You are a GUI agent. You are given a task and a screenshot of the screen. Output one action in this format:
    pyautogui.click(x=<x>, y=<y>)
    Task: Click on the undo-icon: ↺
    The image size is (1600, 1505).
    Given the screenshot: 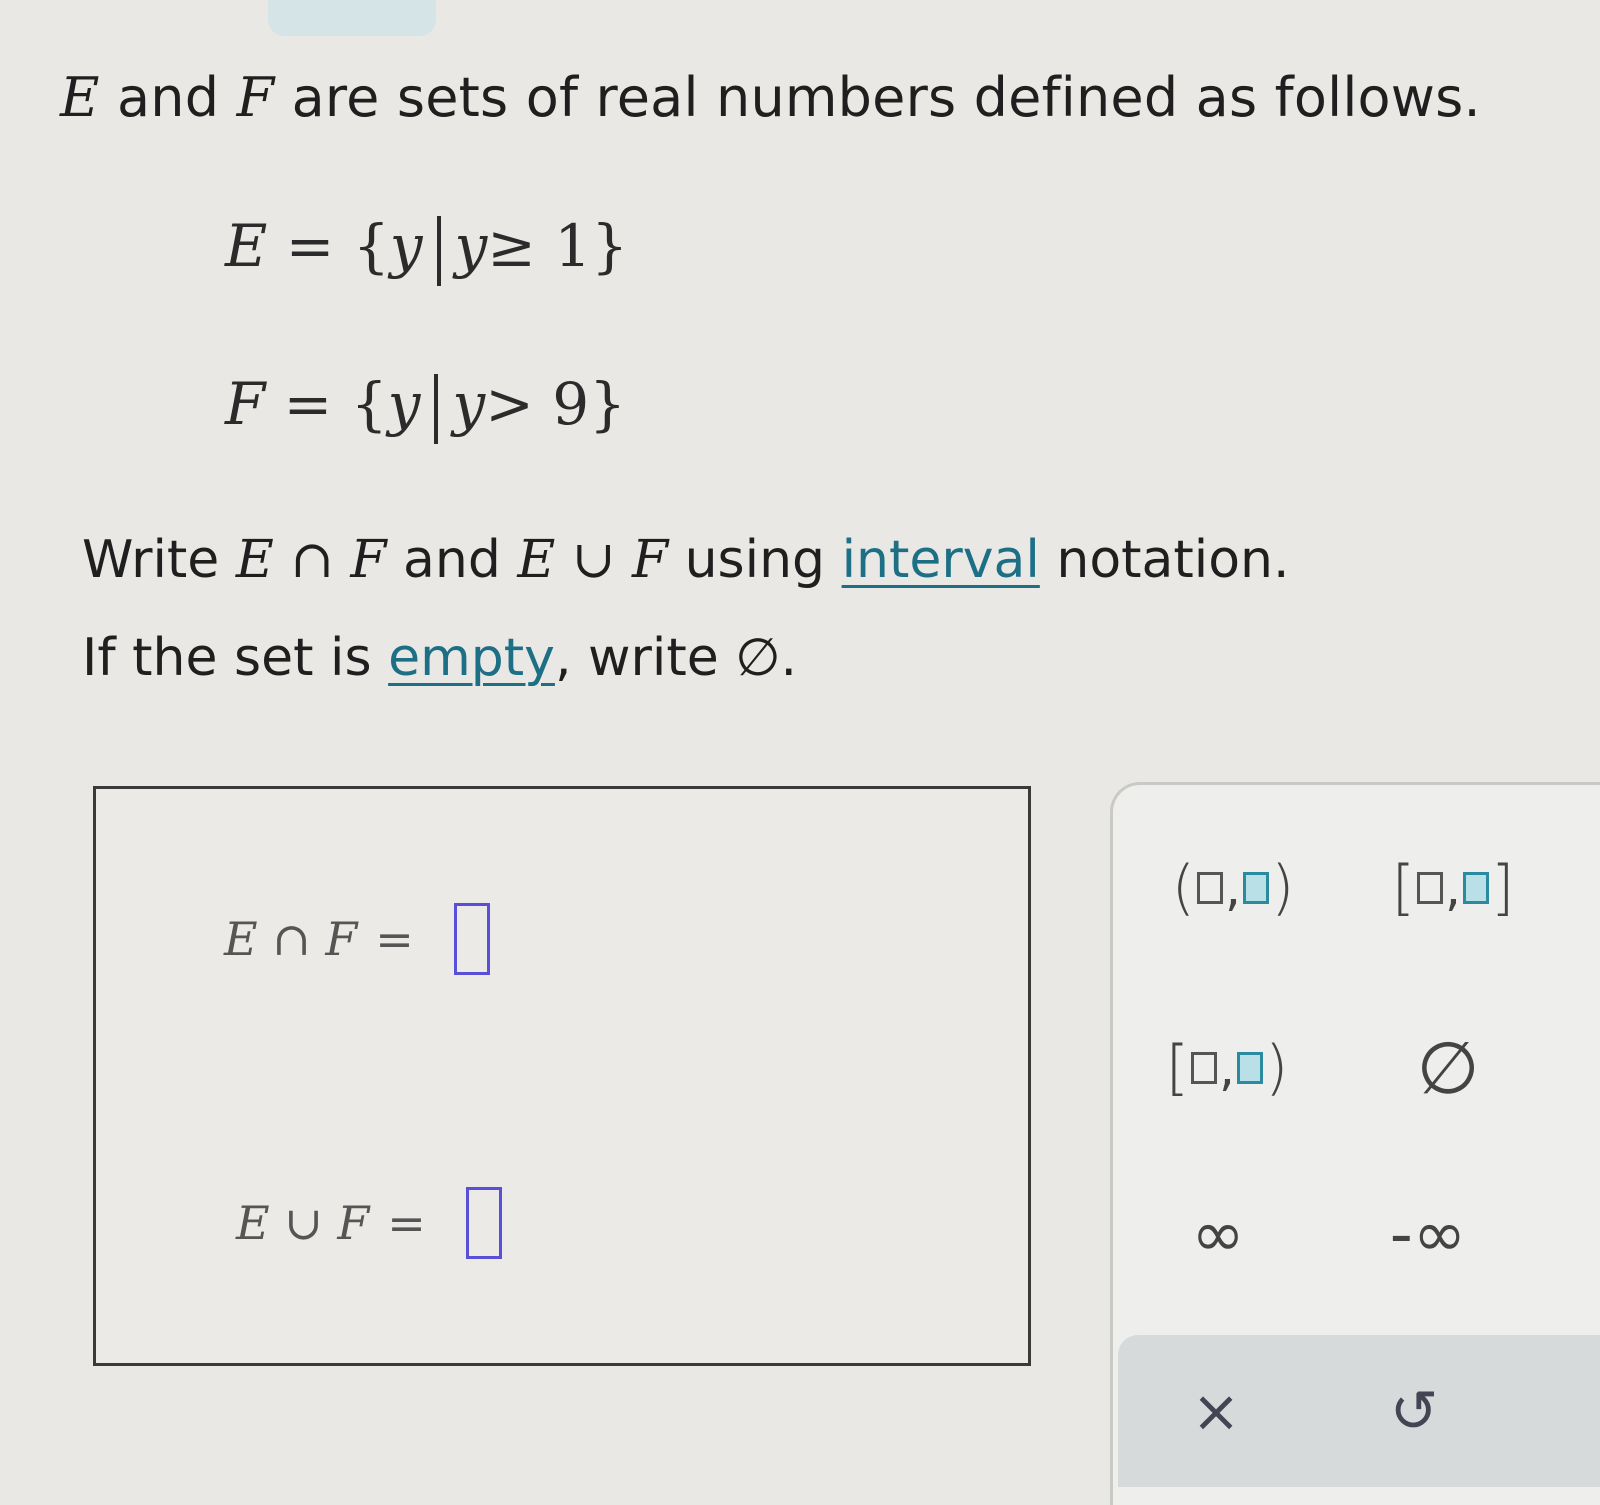 What is the action you would take?
    pyautogui.click(x=1414, y=1411)
    